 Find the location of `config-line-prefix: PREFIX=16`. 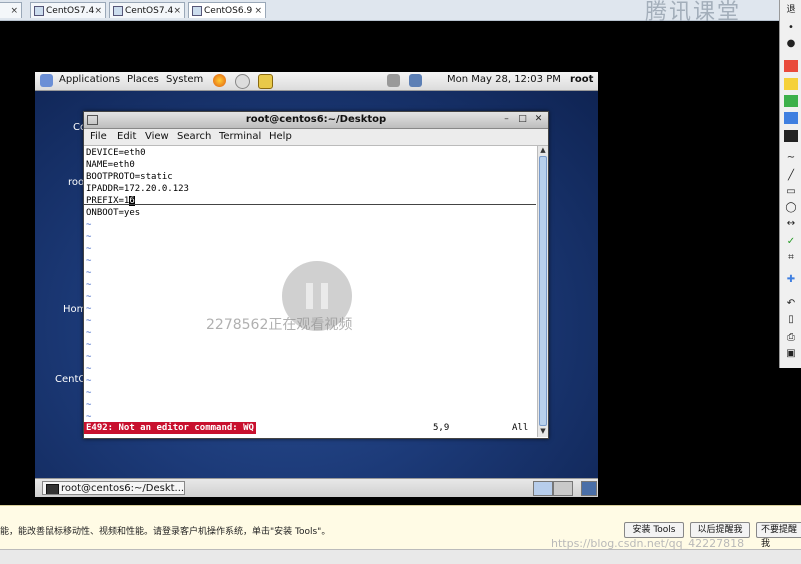

config-line-prefix: PREFIX=16 is located at coordinates (110, 201).